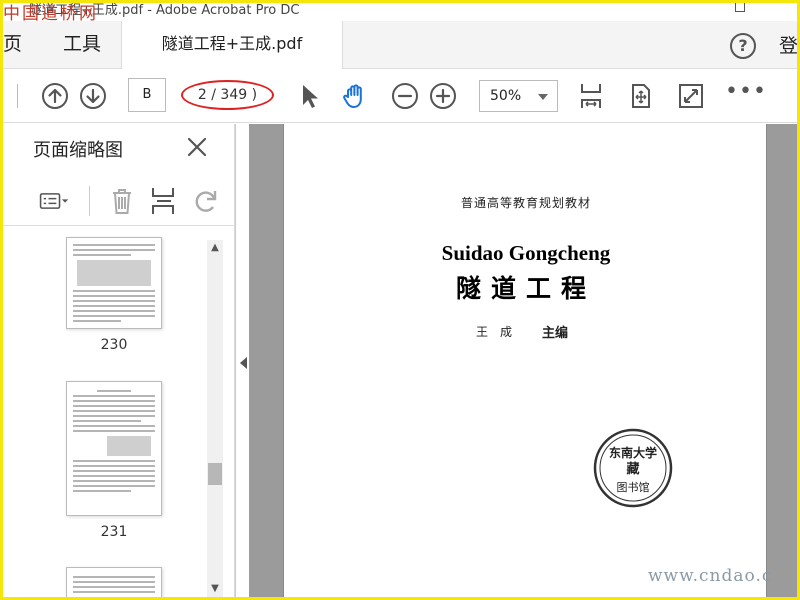 The image size is (800, 600). What do you see at coordinates (122, 201) in the screenshot?
I see `delete-page-icon` at bounding box center [122, 201].